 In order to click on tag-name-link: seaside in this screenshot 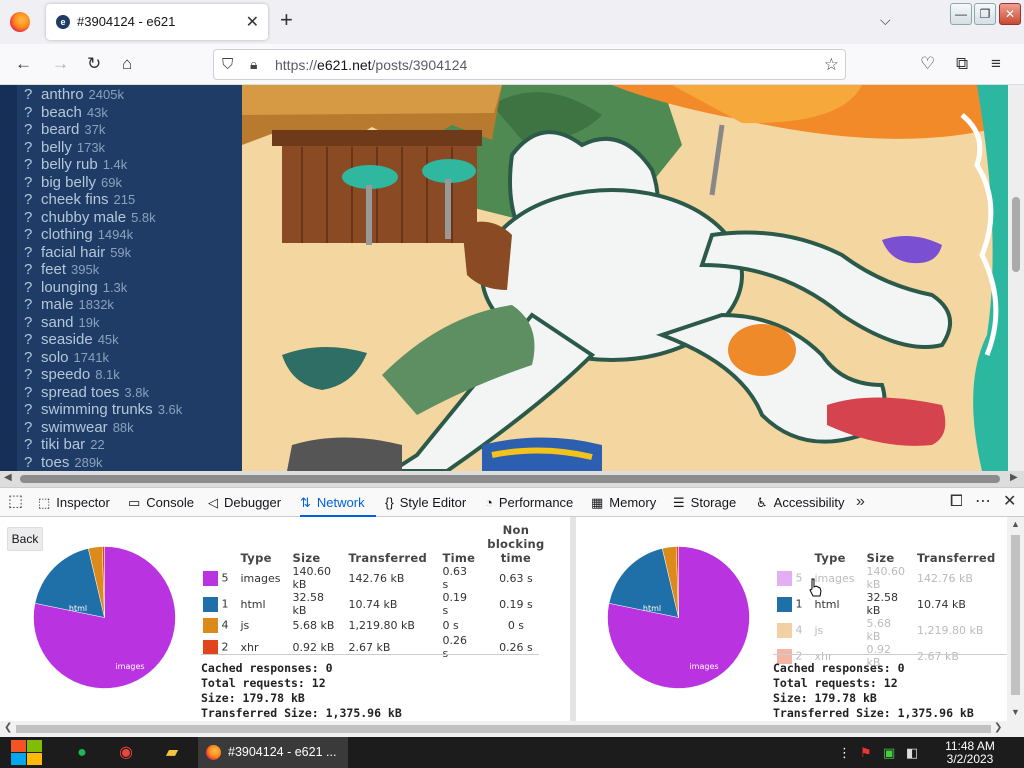, I will do `click(67, 339)`.